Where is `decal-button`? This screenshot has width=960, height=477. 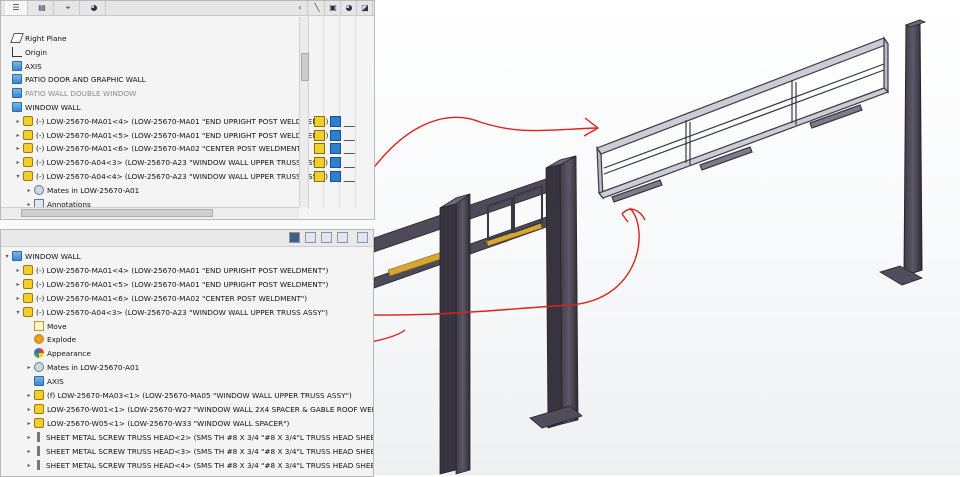
decal-button is located at coordinates (326, 237).